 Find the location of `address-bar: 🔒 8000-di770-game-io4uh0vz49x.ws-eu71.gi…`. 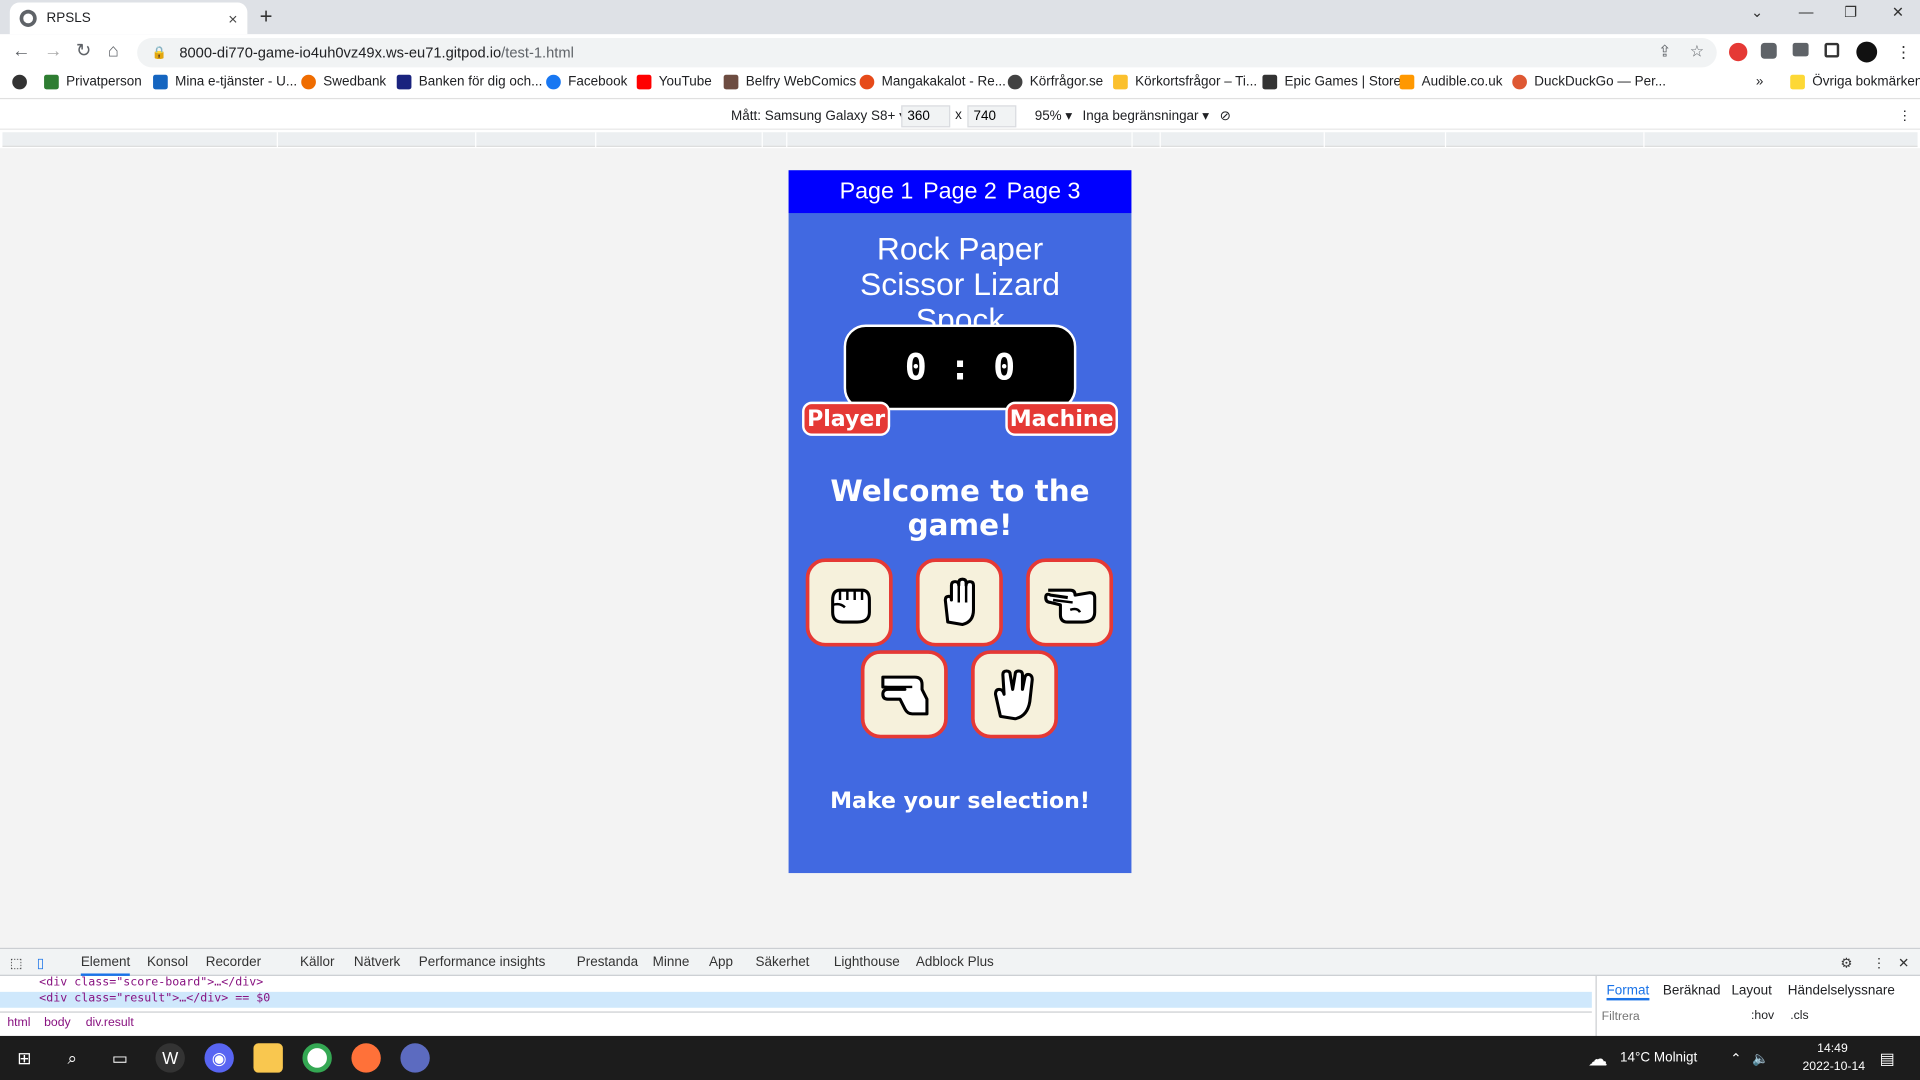

address-bar: 🔒 8000-di770-game-io4uh0vz49x.ws-eu71.gi… is located at coordinates (927, 52).